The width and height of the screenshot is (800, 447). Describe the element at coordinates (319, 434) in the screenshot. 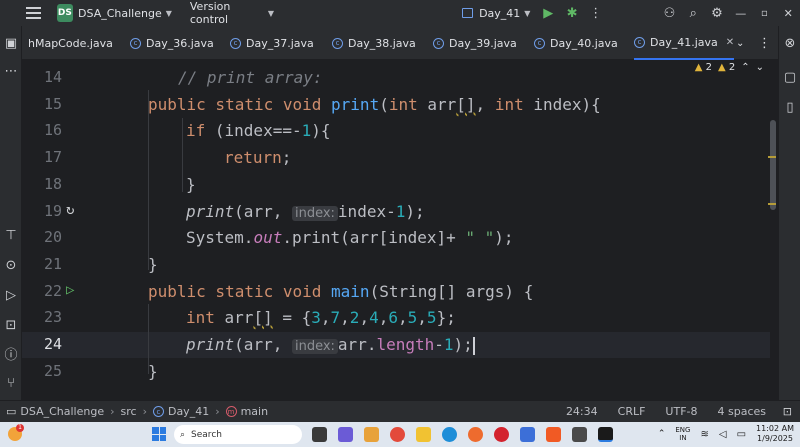

I see `task-view-icon` at that location.